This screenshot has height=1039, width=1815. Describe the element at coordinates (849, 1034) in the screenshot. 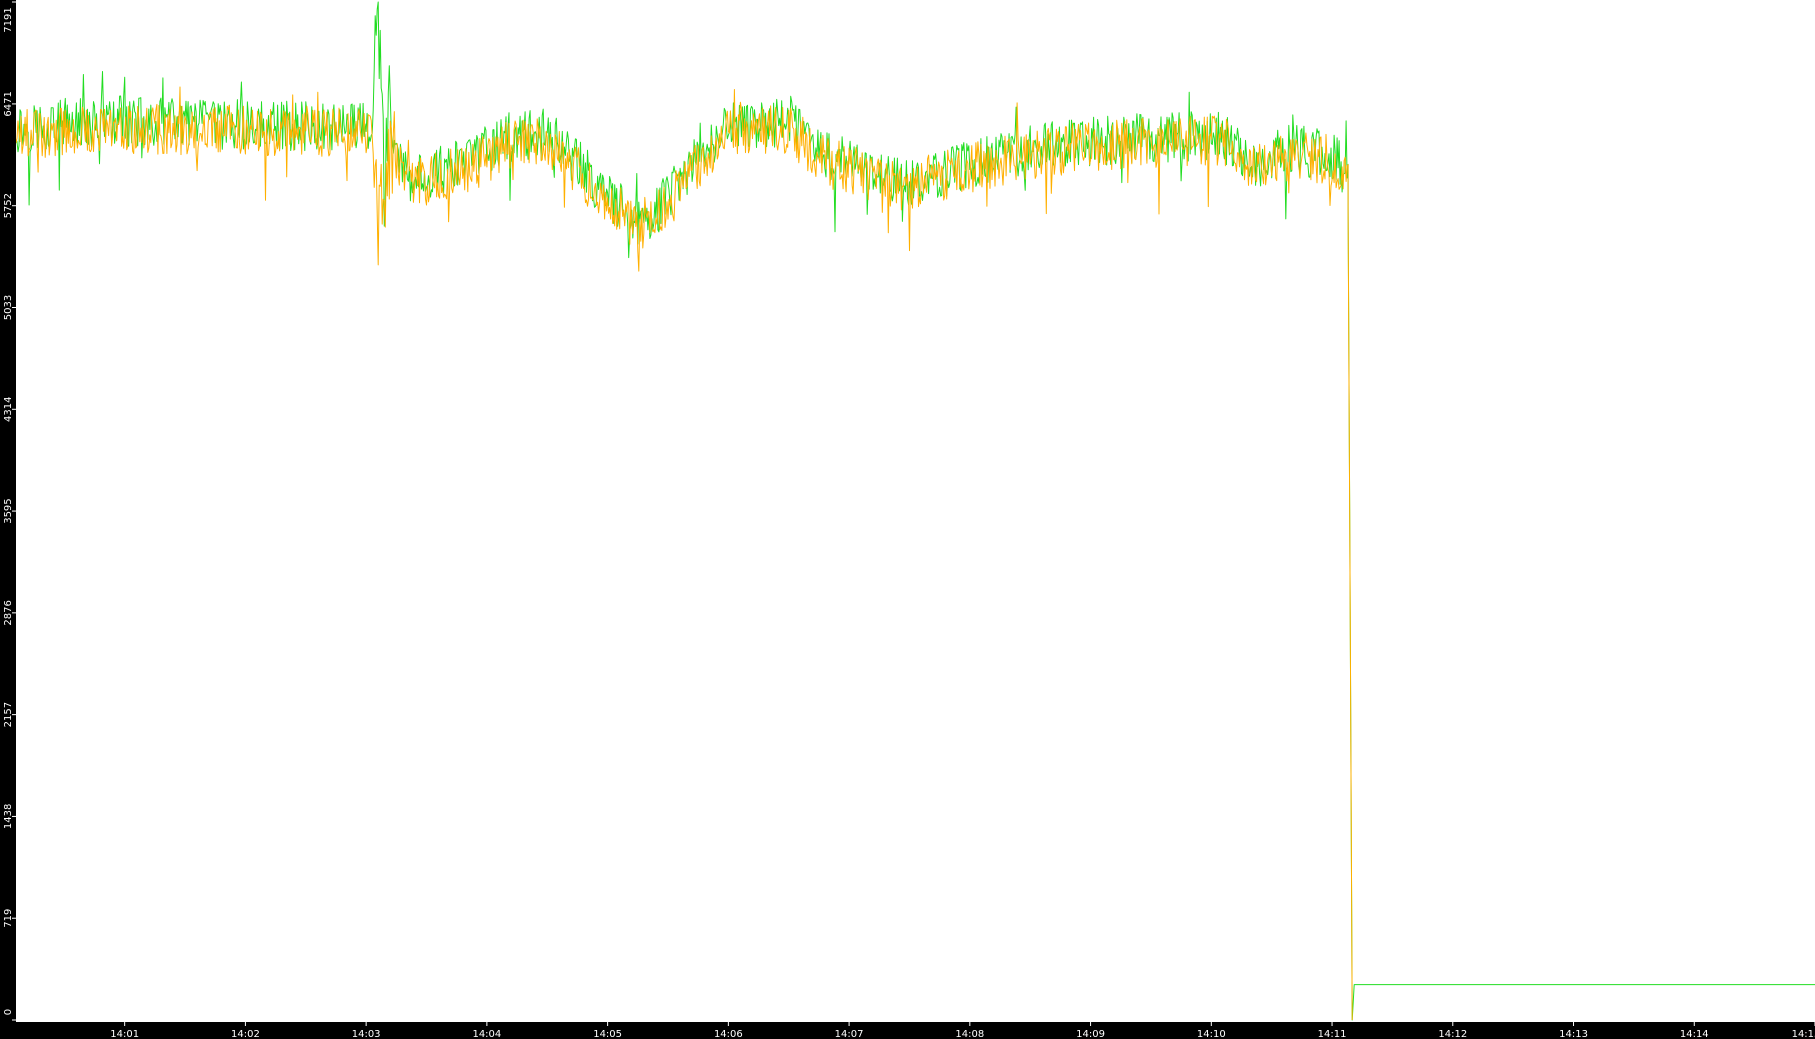

I see `x-tick-label: 14:07` at that location.